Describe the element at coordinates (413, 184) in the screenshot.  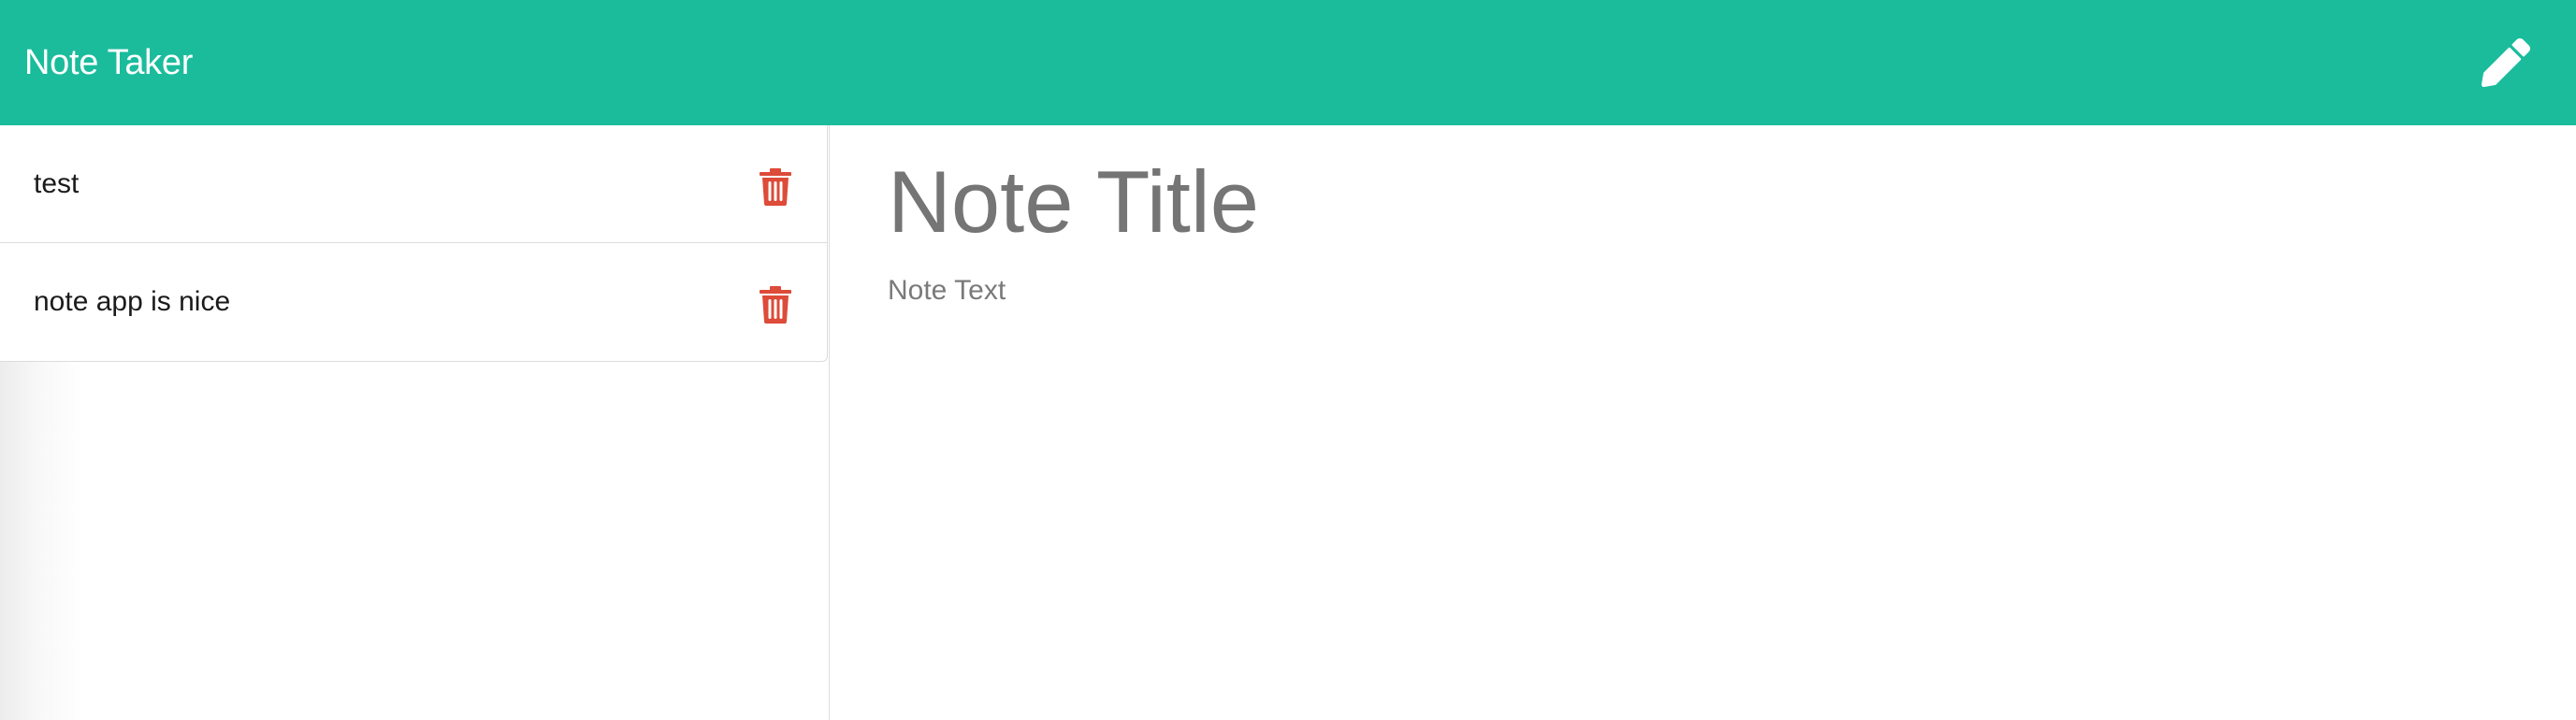
I see `list-item: test` at that location.